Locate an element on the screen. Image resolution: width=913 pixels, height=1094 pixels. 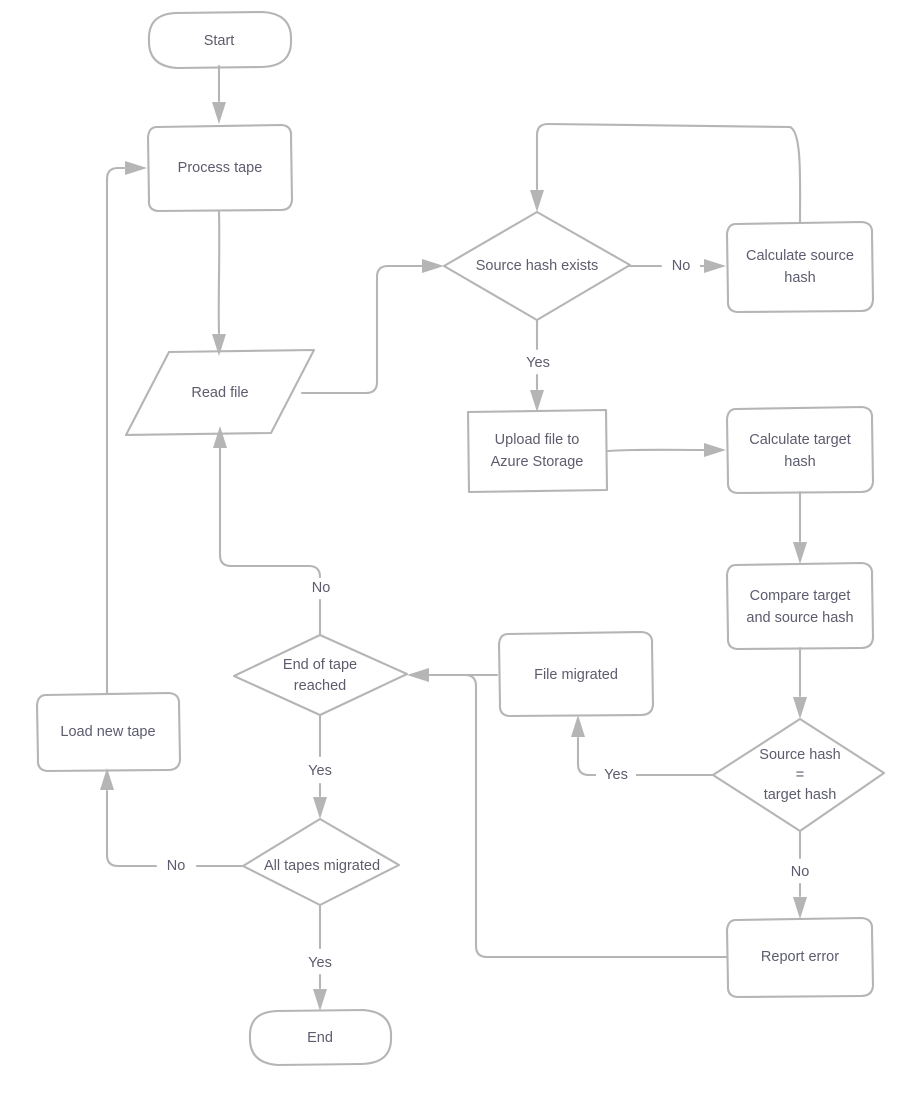
node-calculate-source-hash: Calculate source hash is located at coordinates (800, 267).